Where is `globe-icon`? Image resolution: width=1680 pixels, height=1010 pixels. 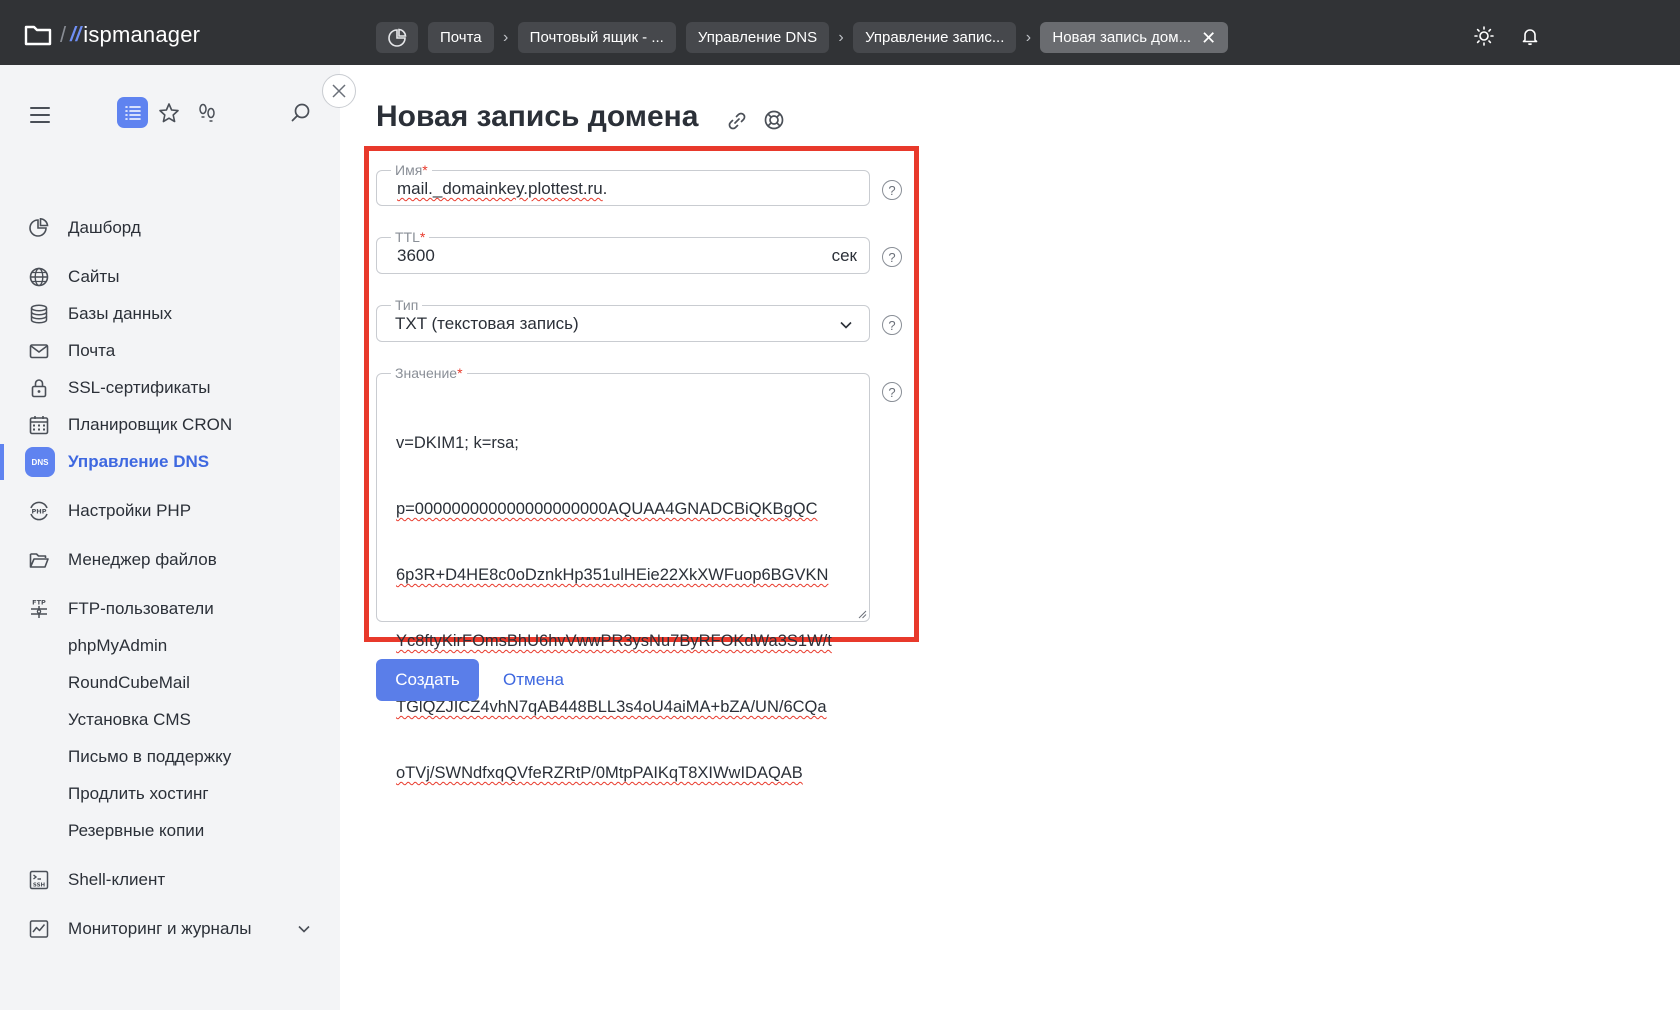 globe-icon is located at coordinates (39, 277).